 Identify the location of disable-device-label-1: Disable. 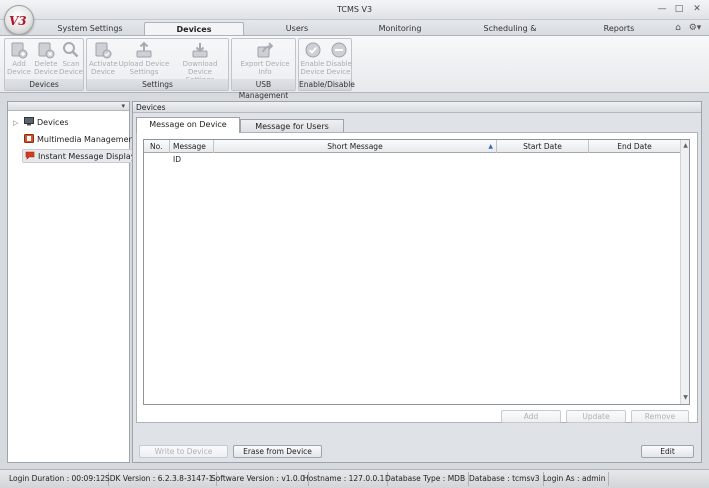
(339, 64).